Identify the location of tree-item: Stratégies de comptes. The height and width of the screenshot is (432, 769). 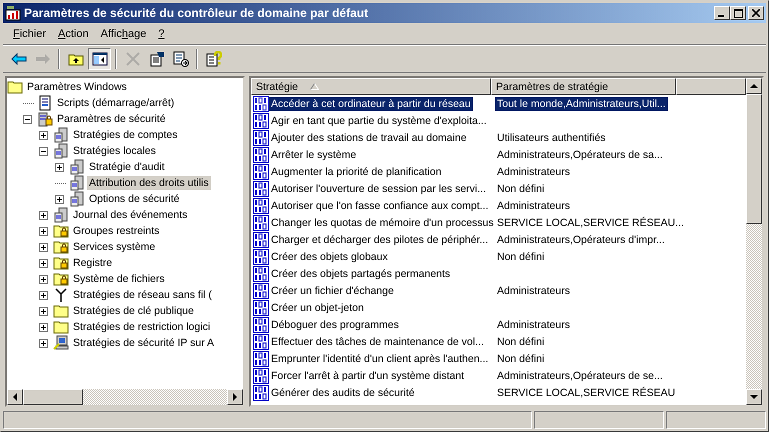
(125, 135).